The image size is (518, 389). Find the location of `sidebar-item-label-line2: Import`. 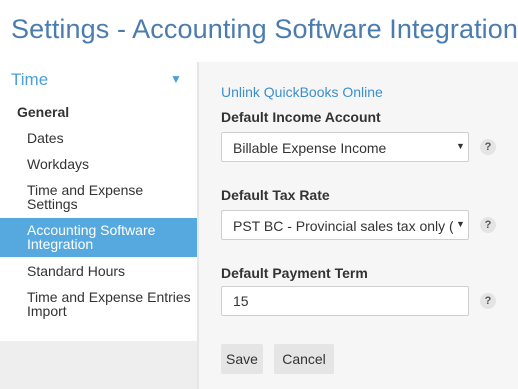

sidebar-item-label-line2: Import is located at coordinates (47, 311).